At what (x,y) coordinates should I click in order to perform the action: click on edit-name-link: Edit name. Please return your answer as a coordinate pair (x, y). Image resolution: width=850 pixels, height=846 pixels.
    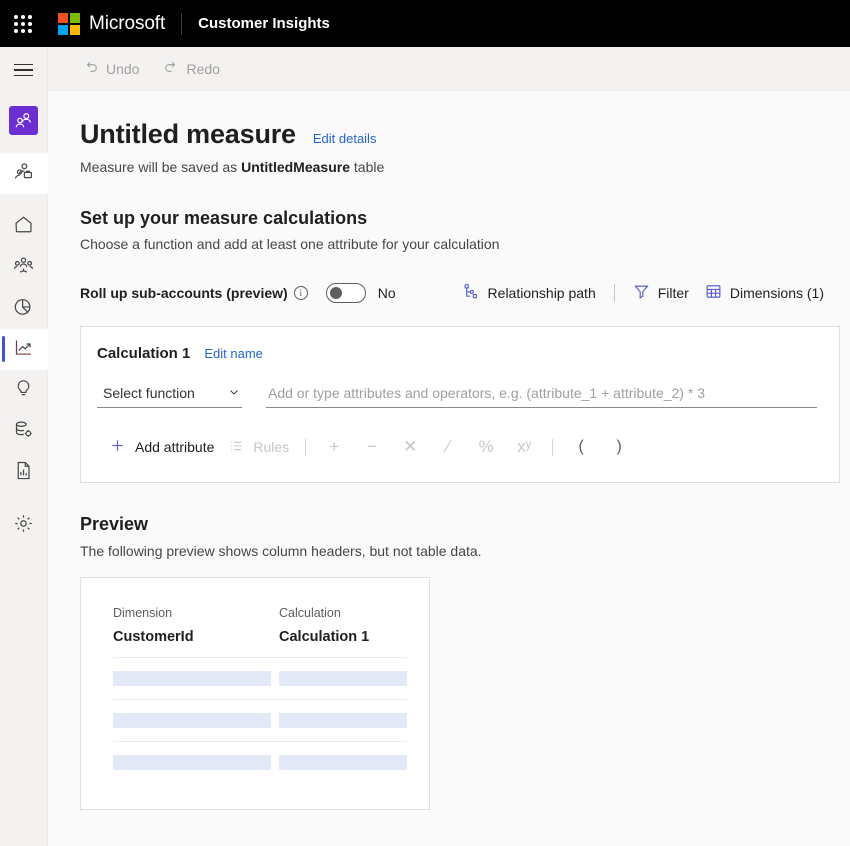
    Looking at the image, I should click on (233, 353).